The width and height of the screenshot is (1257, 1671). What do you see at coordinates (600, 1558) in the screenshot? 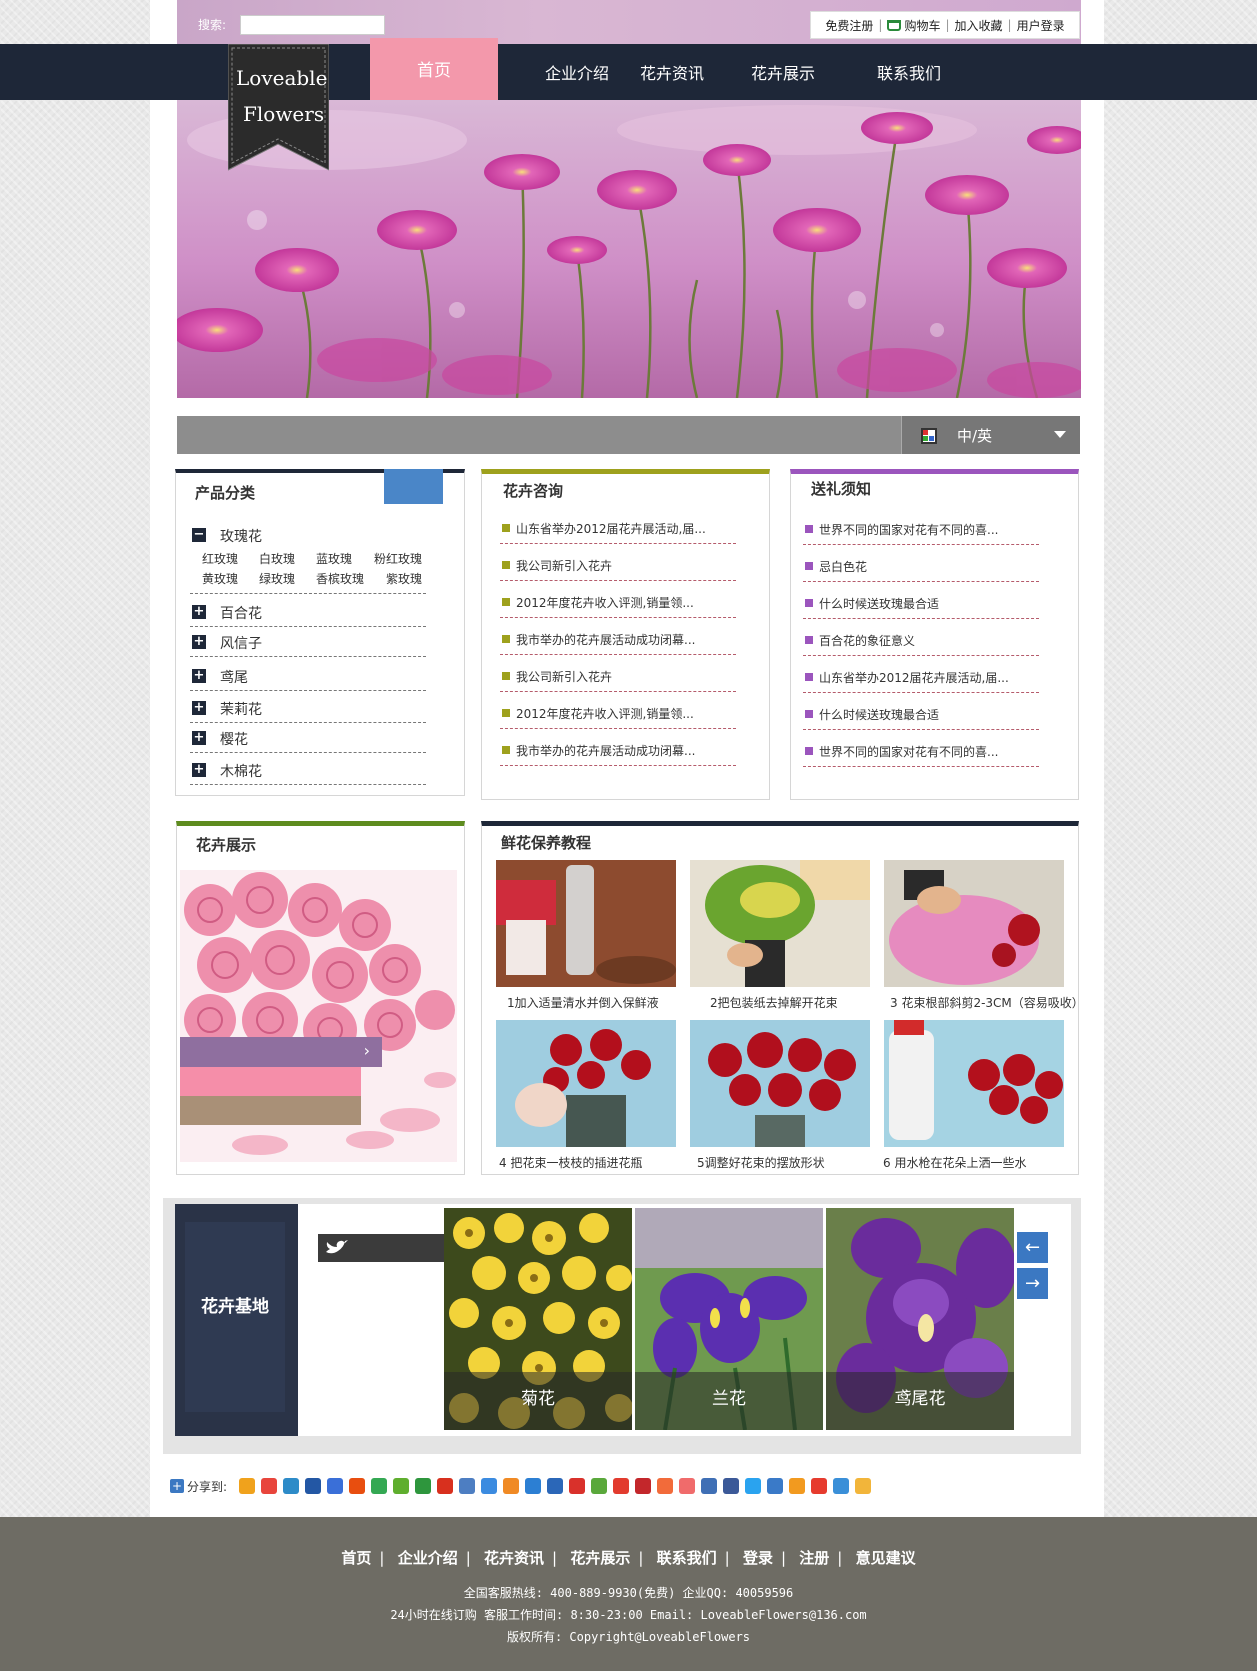
I see `footer-link: 花卉展示` at bounding box center [600, 1558].